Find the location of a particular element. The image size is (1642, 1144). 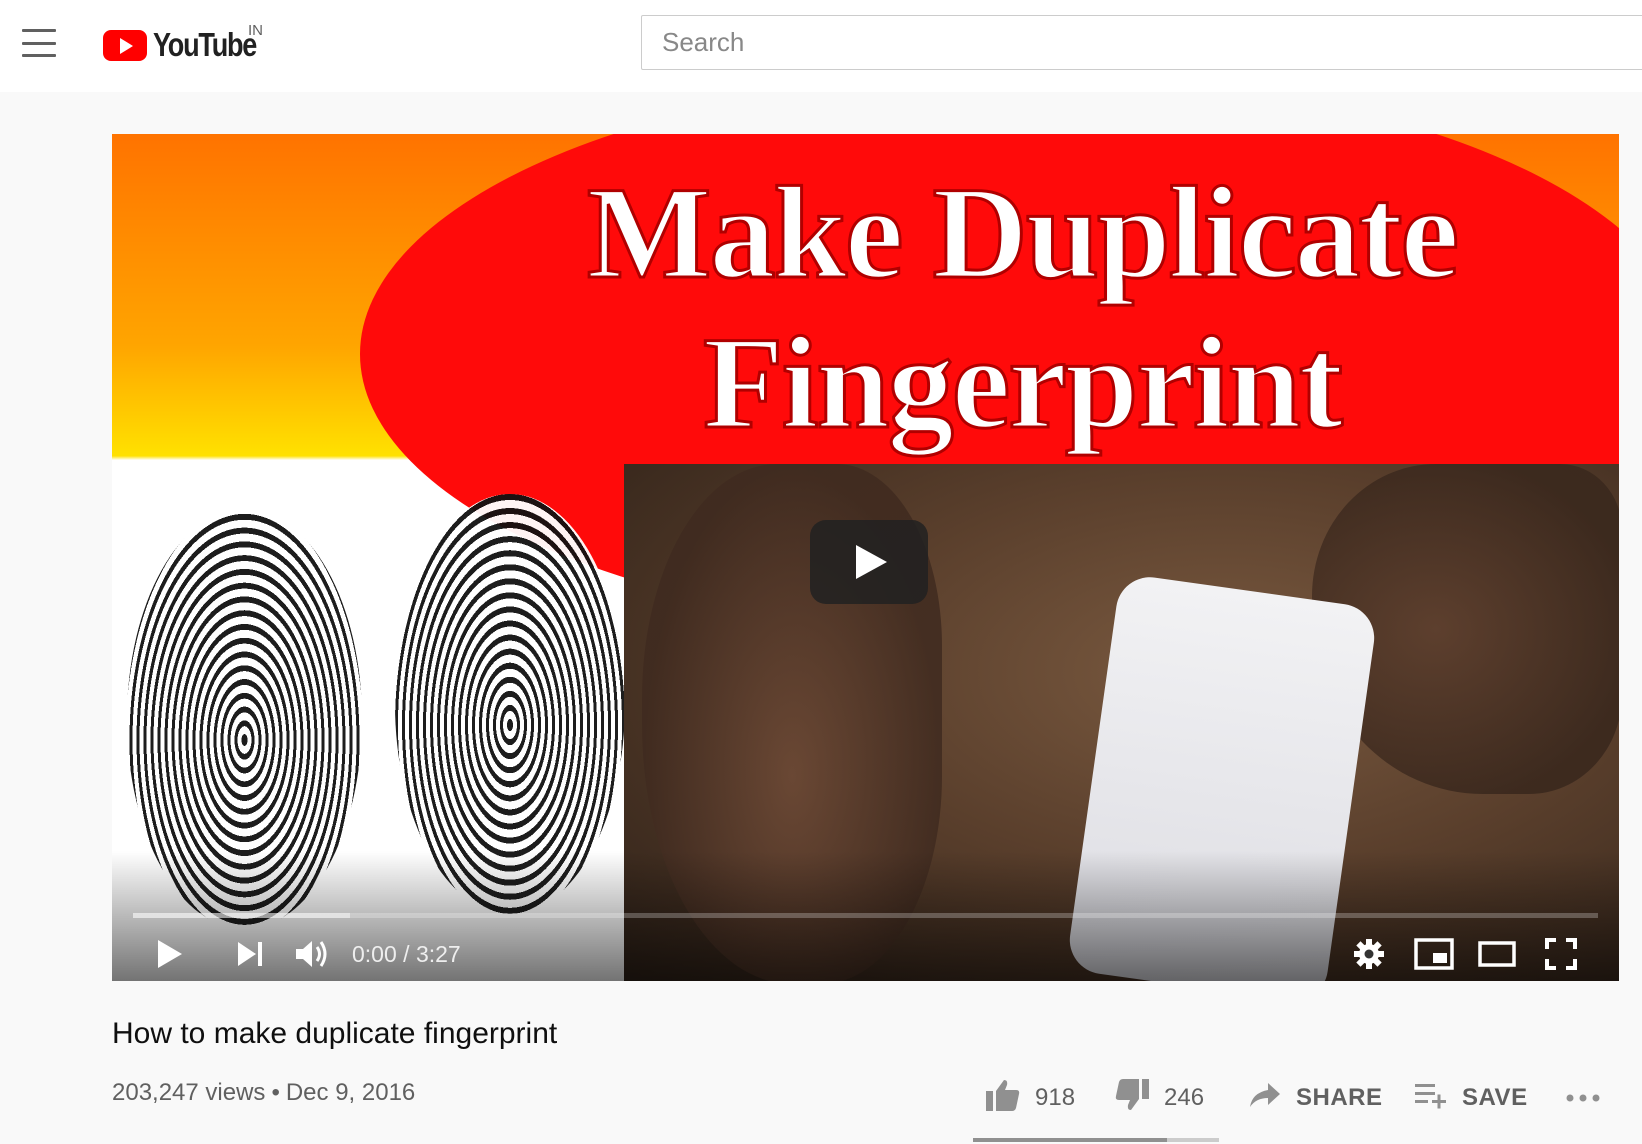

dislike-button: 246 is located at coordinates (1159, 1098).